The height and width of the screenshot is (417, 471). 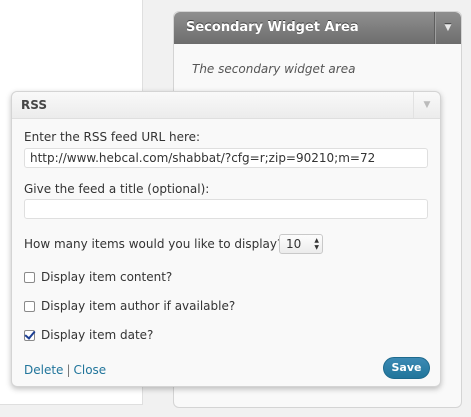 I want to click on delete-link: Delete, so click(x=43, y=370).